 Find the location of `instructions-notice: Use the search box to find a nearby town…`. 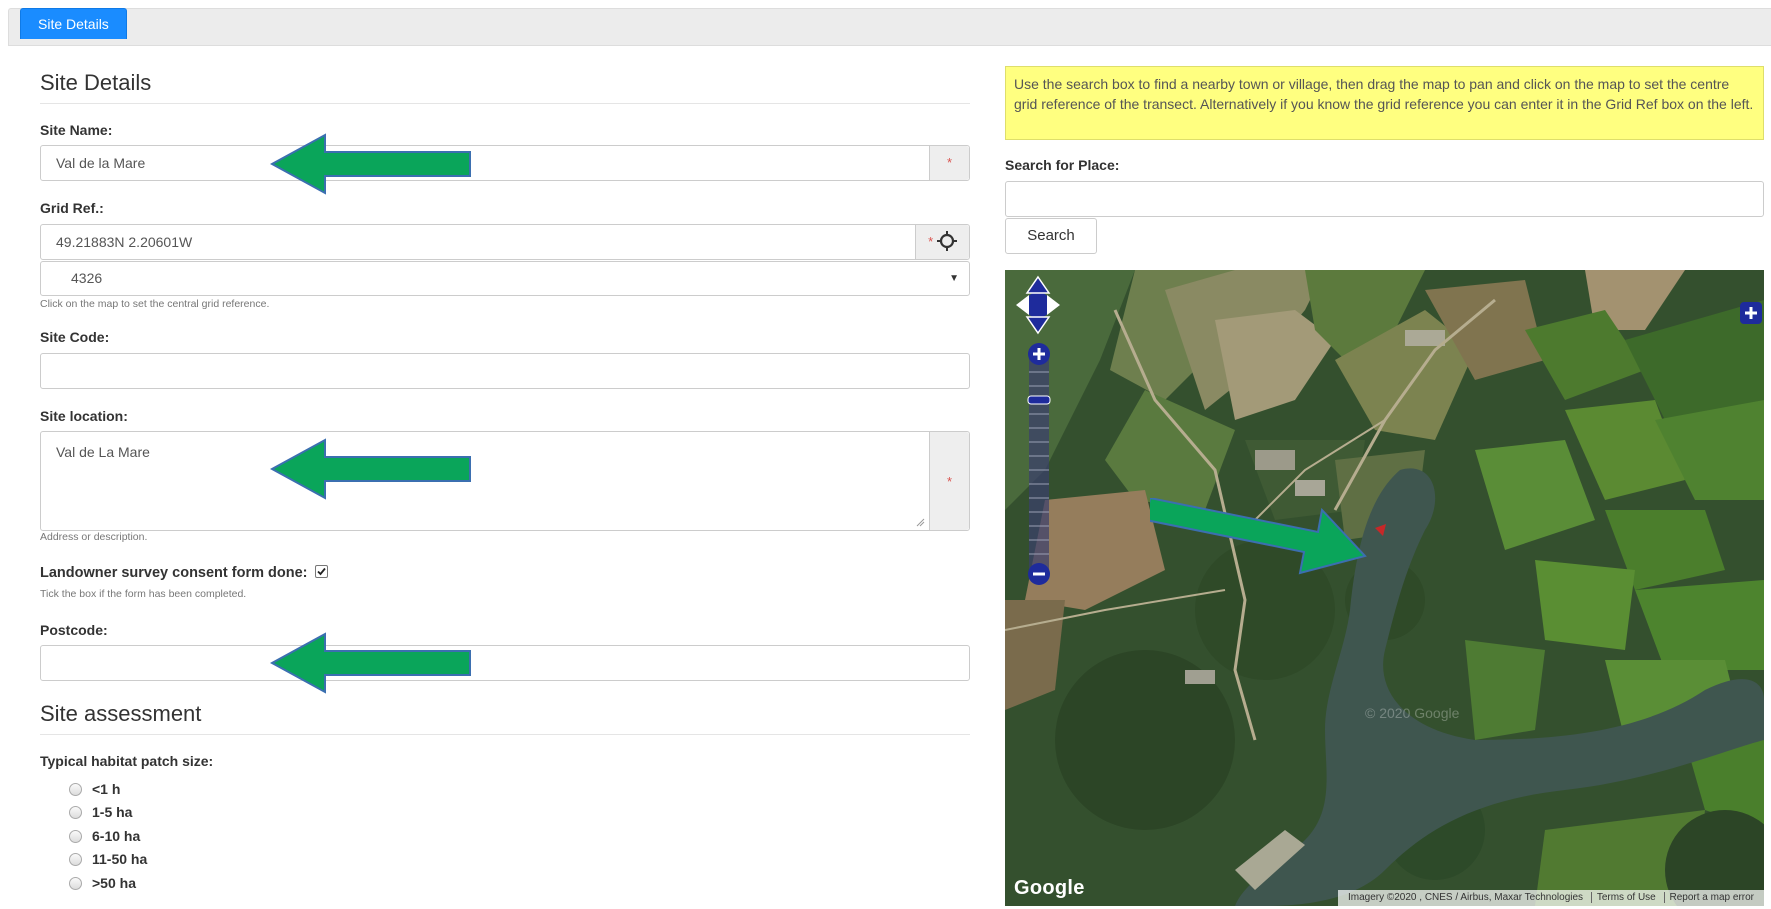

instructions-notice: Use the search box to find a nearby town… is located at coordinates (1384, 103).